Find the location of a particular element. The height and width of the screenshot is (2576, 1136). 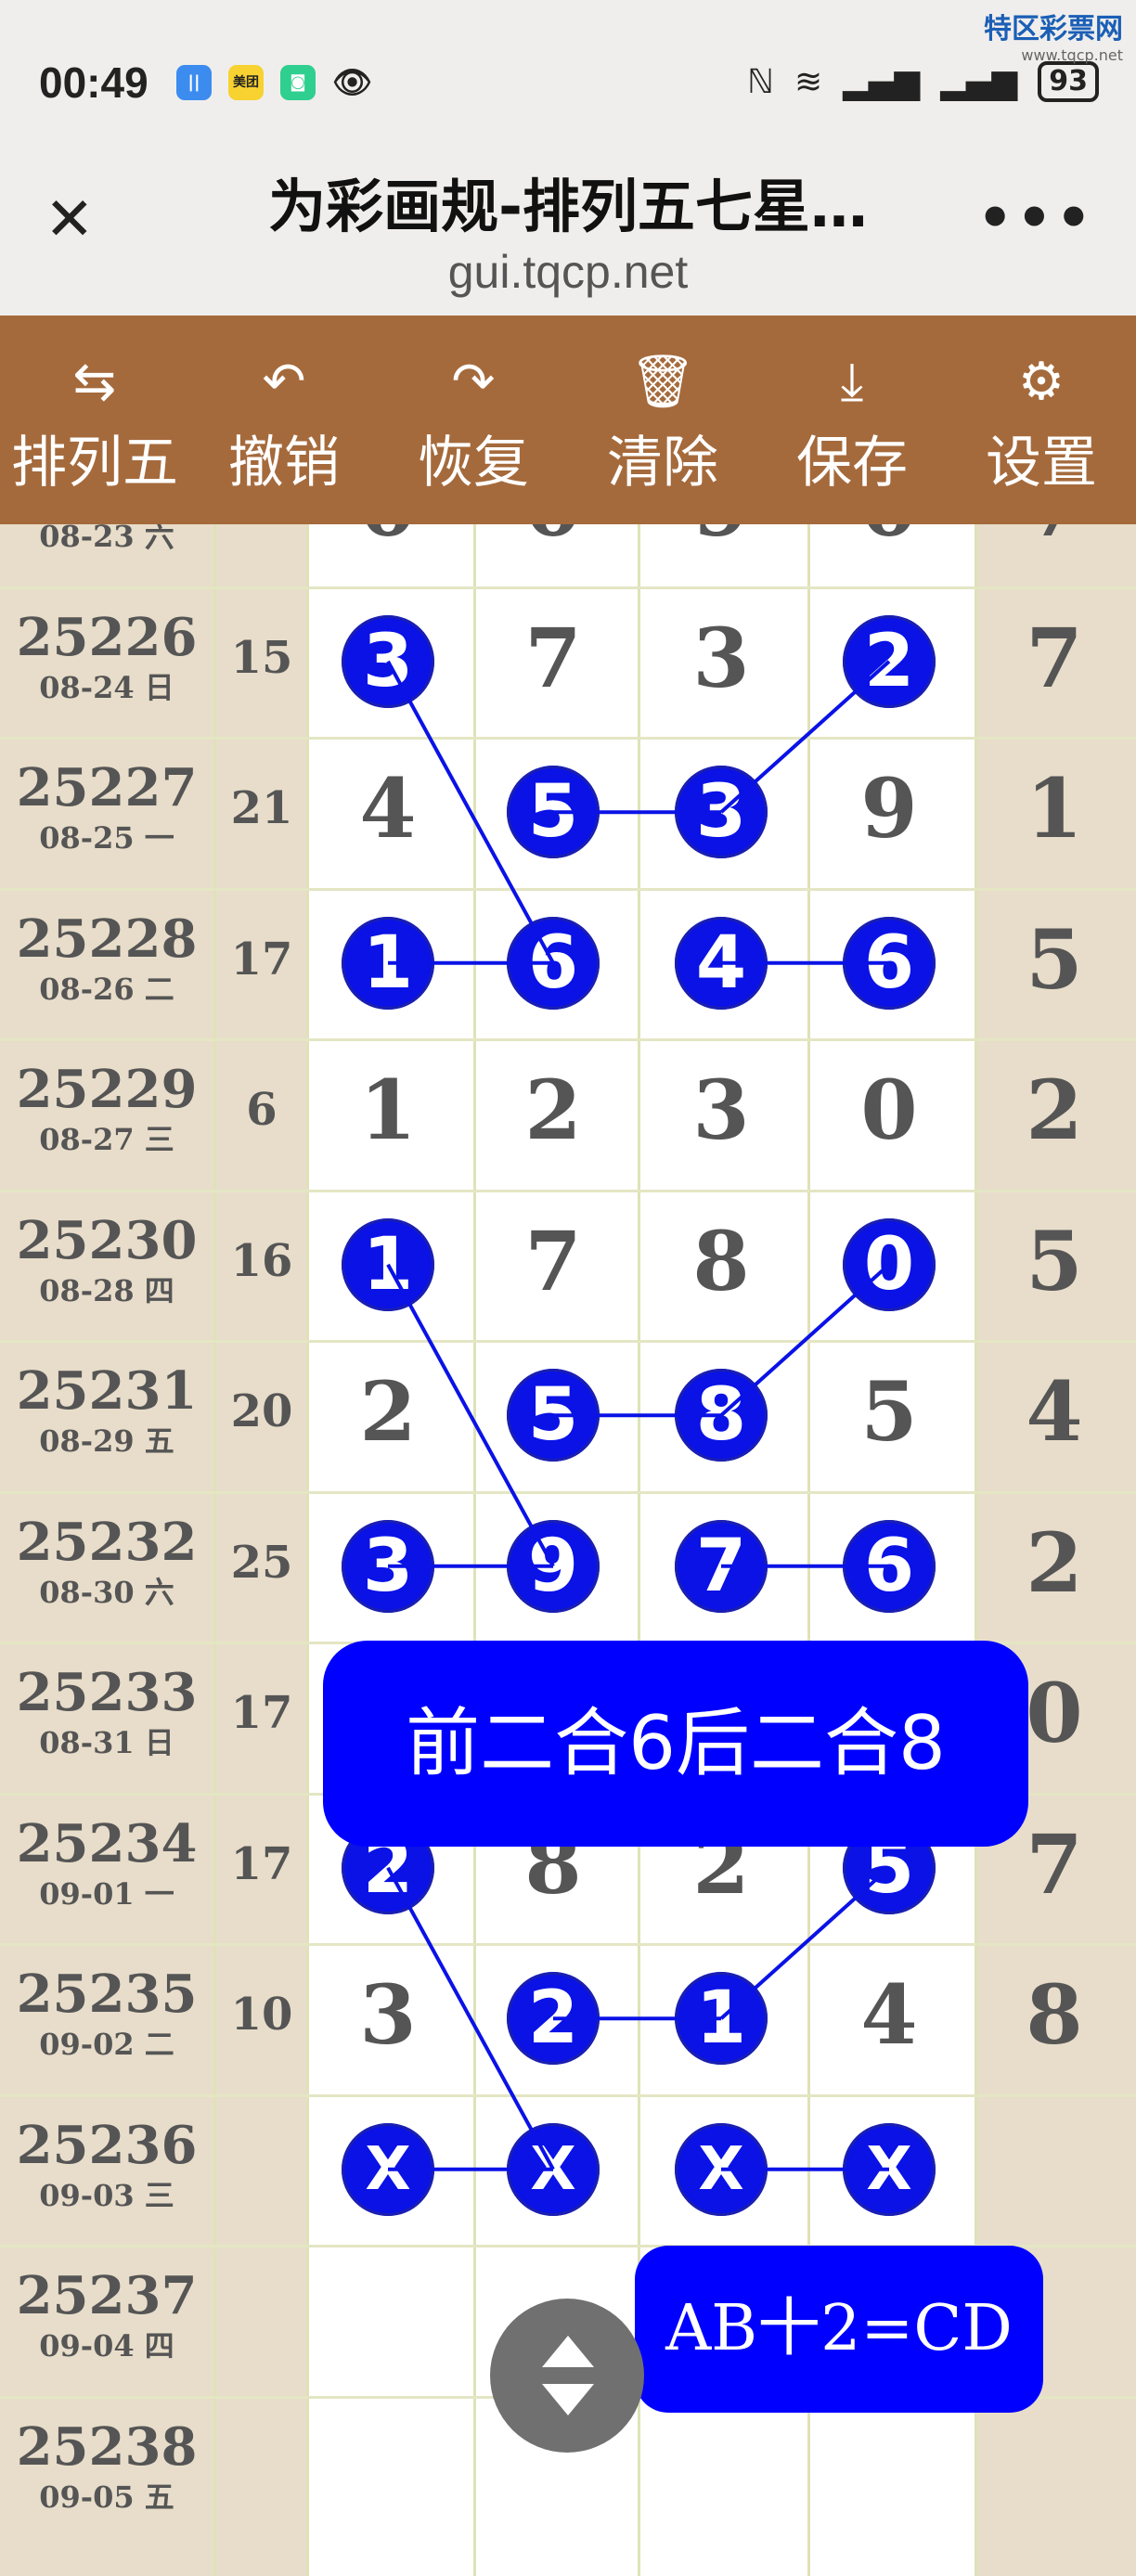

redo-button: ↷ 恢复 is located at coordinates (473, 420).